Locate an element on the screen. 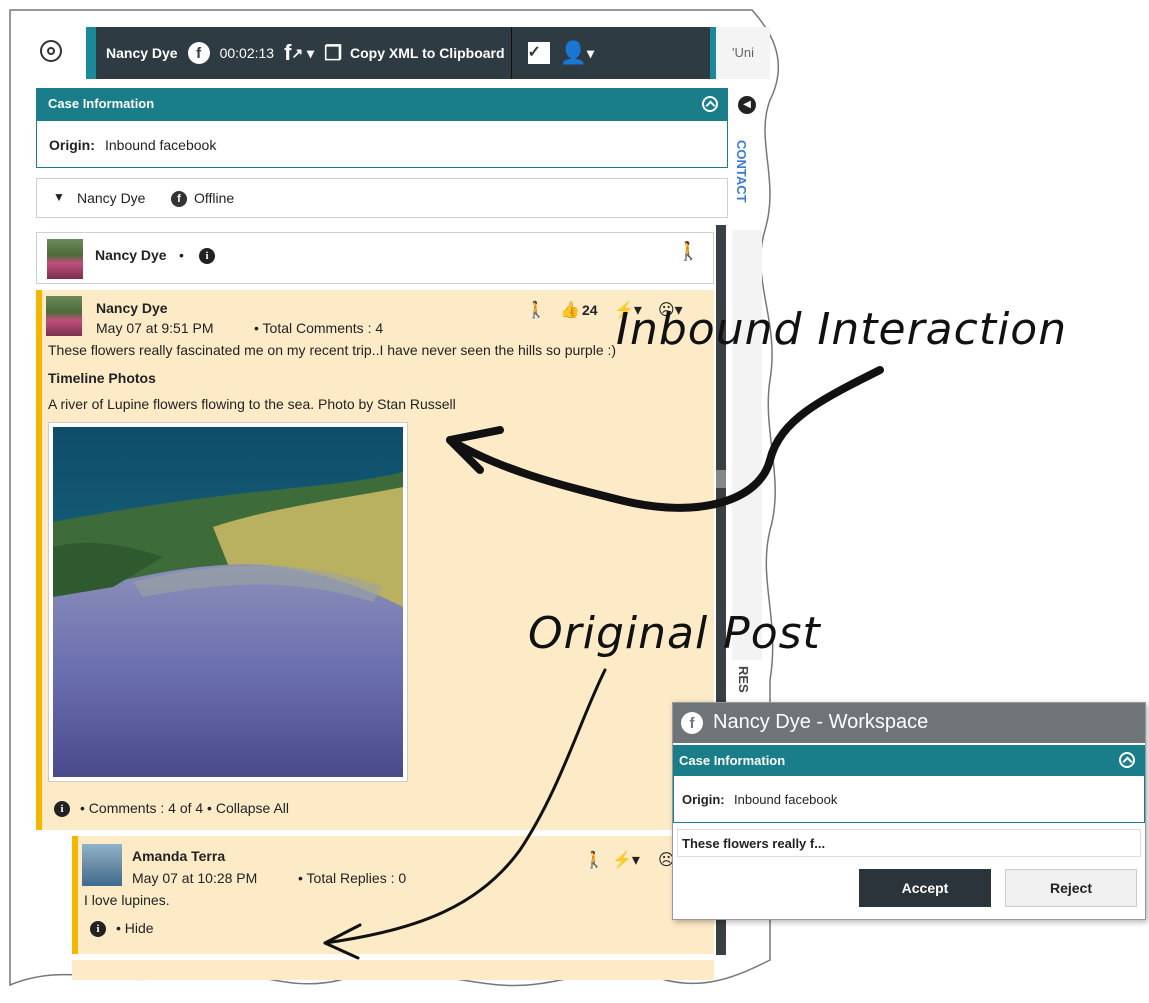 This screenshot has width=1149, height=1003. tab-responses-label: RES is located at coordinates (743, 679).